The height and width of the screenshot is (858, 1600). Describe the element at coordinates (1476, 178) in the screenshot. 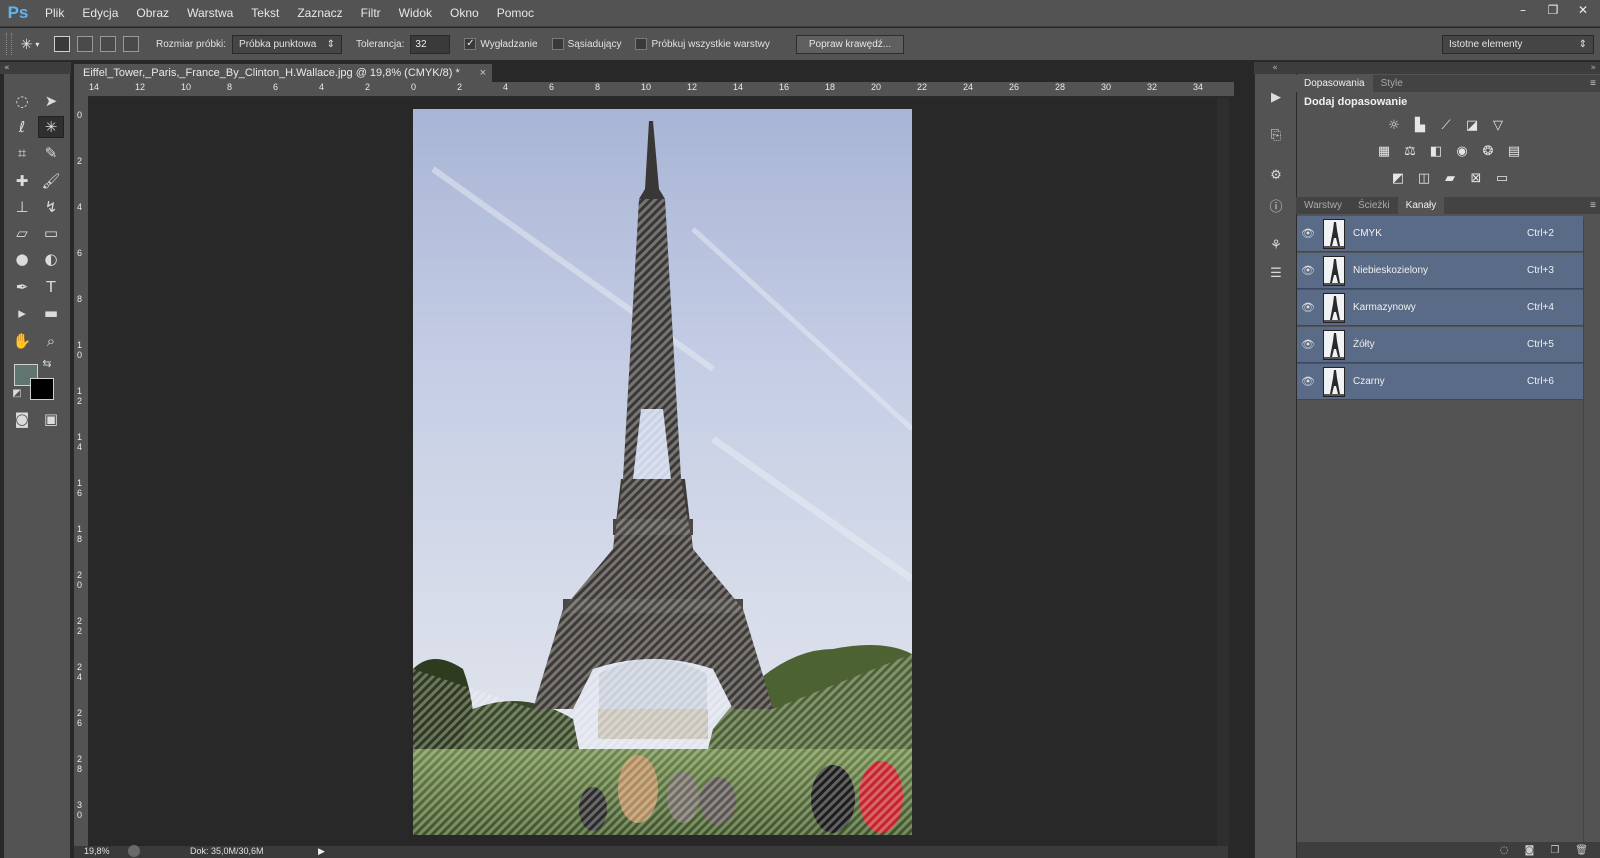

I see `selective-color-icon: ⊠` at that location.